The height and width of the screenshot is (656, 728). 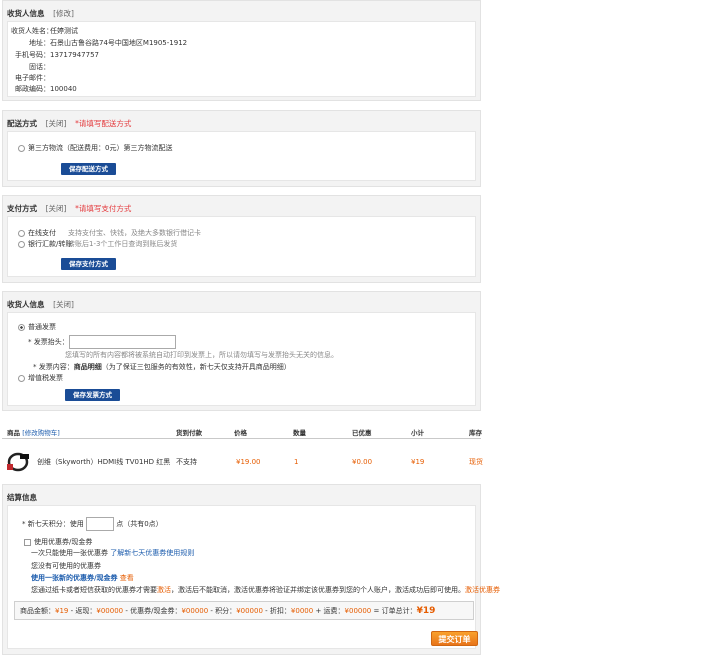 I want to click on shipping-title-text: 配送方式, so click(x=22, y=123).